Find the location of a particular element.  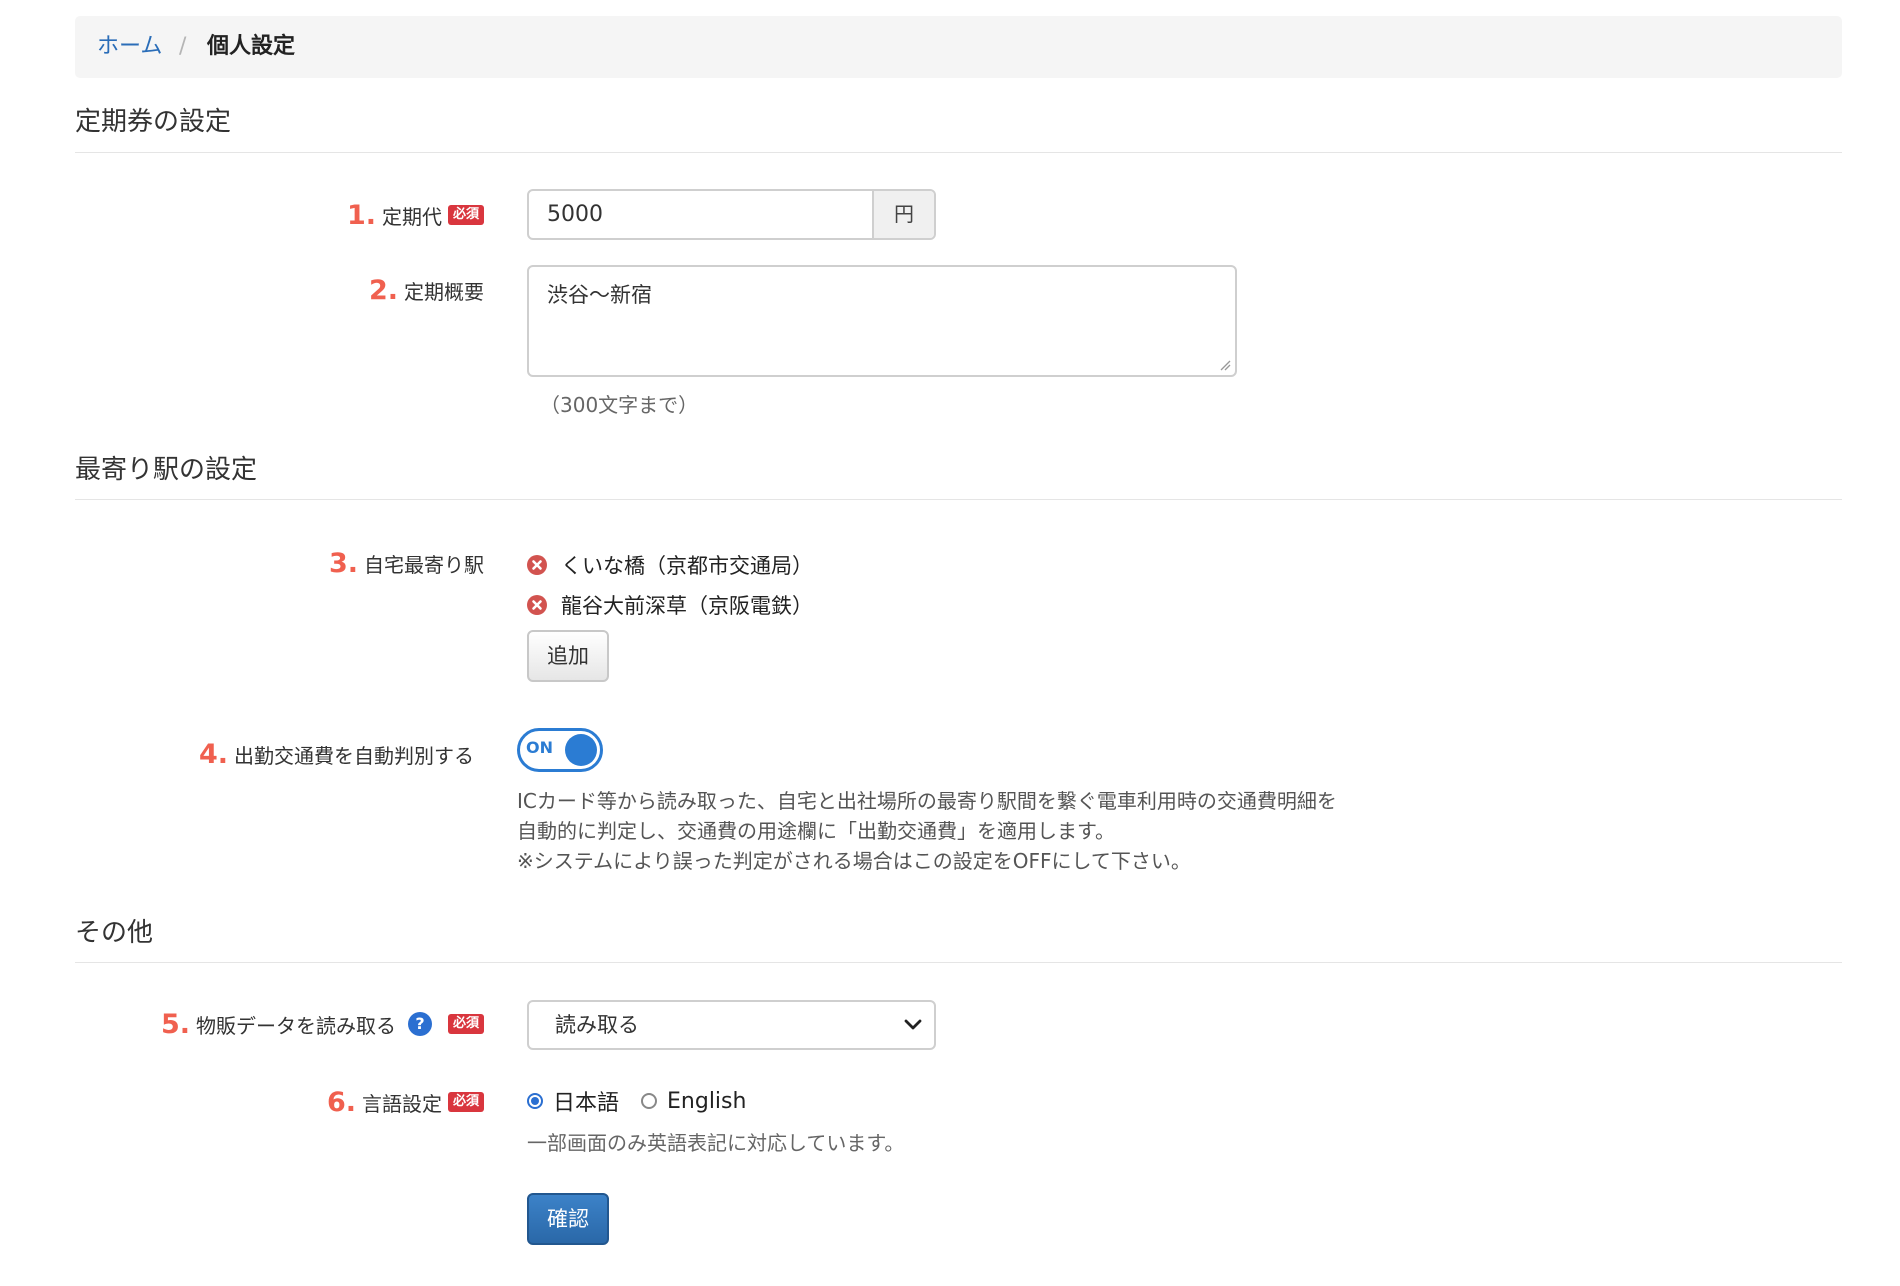

language-option-label: English is located at coordinates (706, 1101).